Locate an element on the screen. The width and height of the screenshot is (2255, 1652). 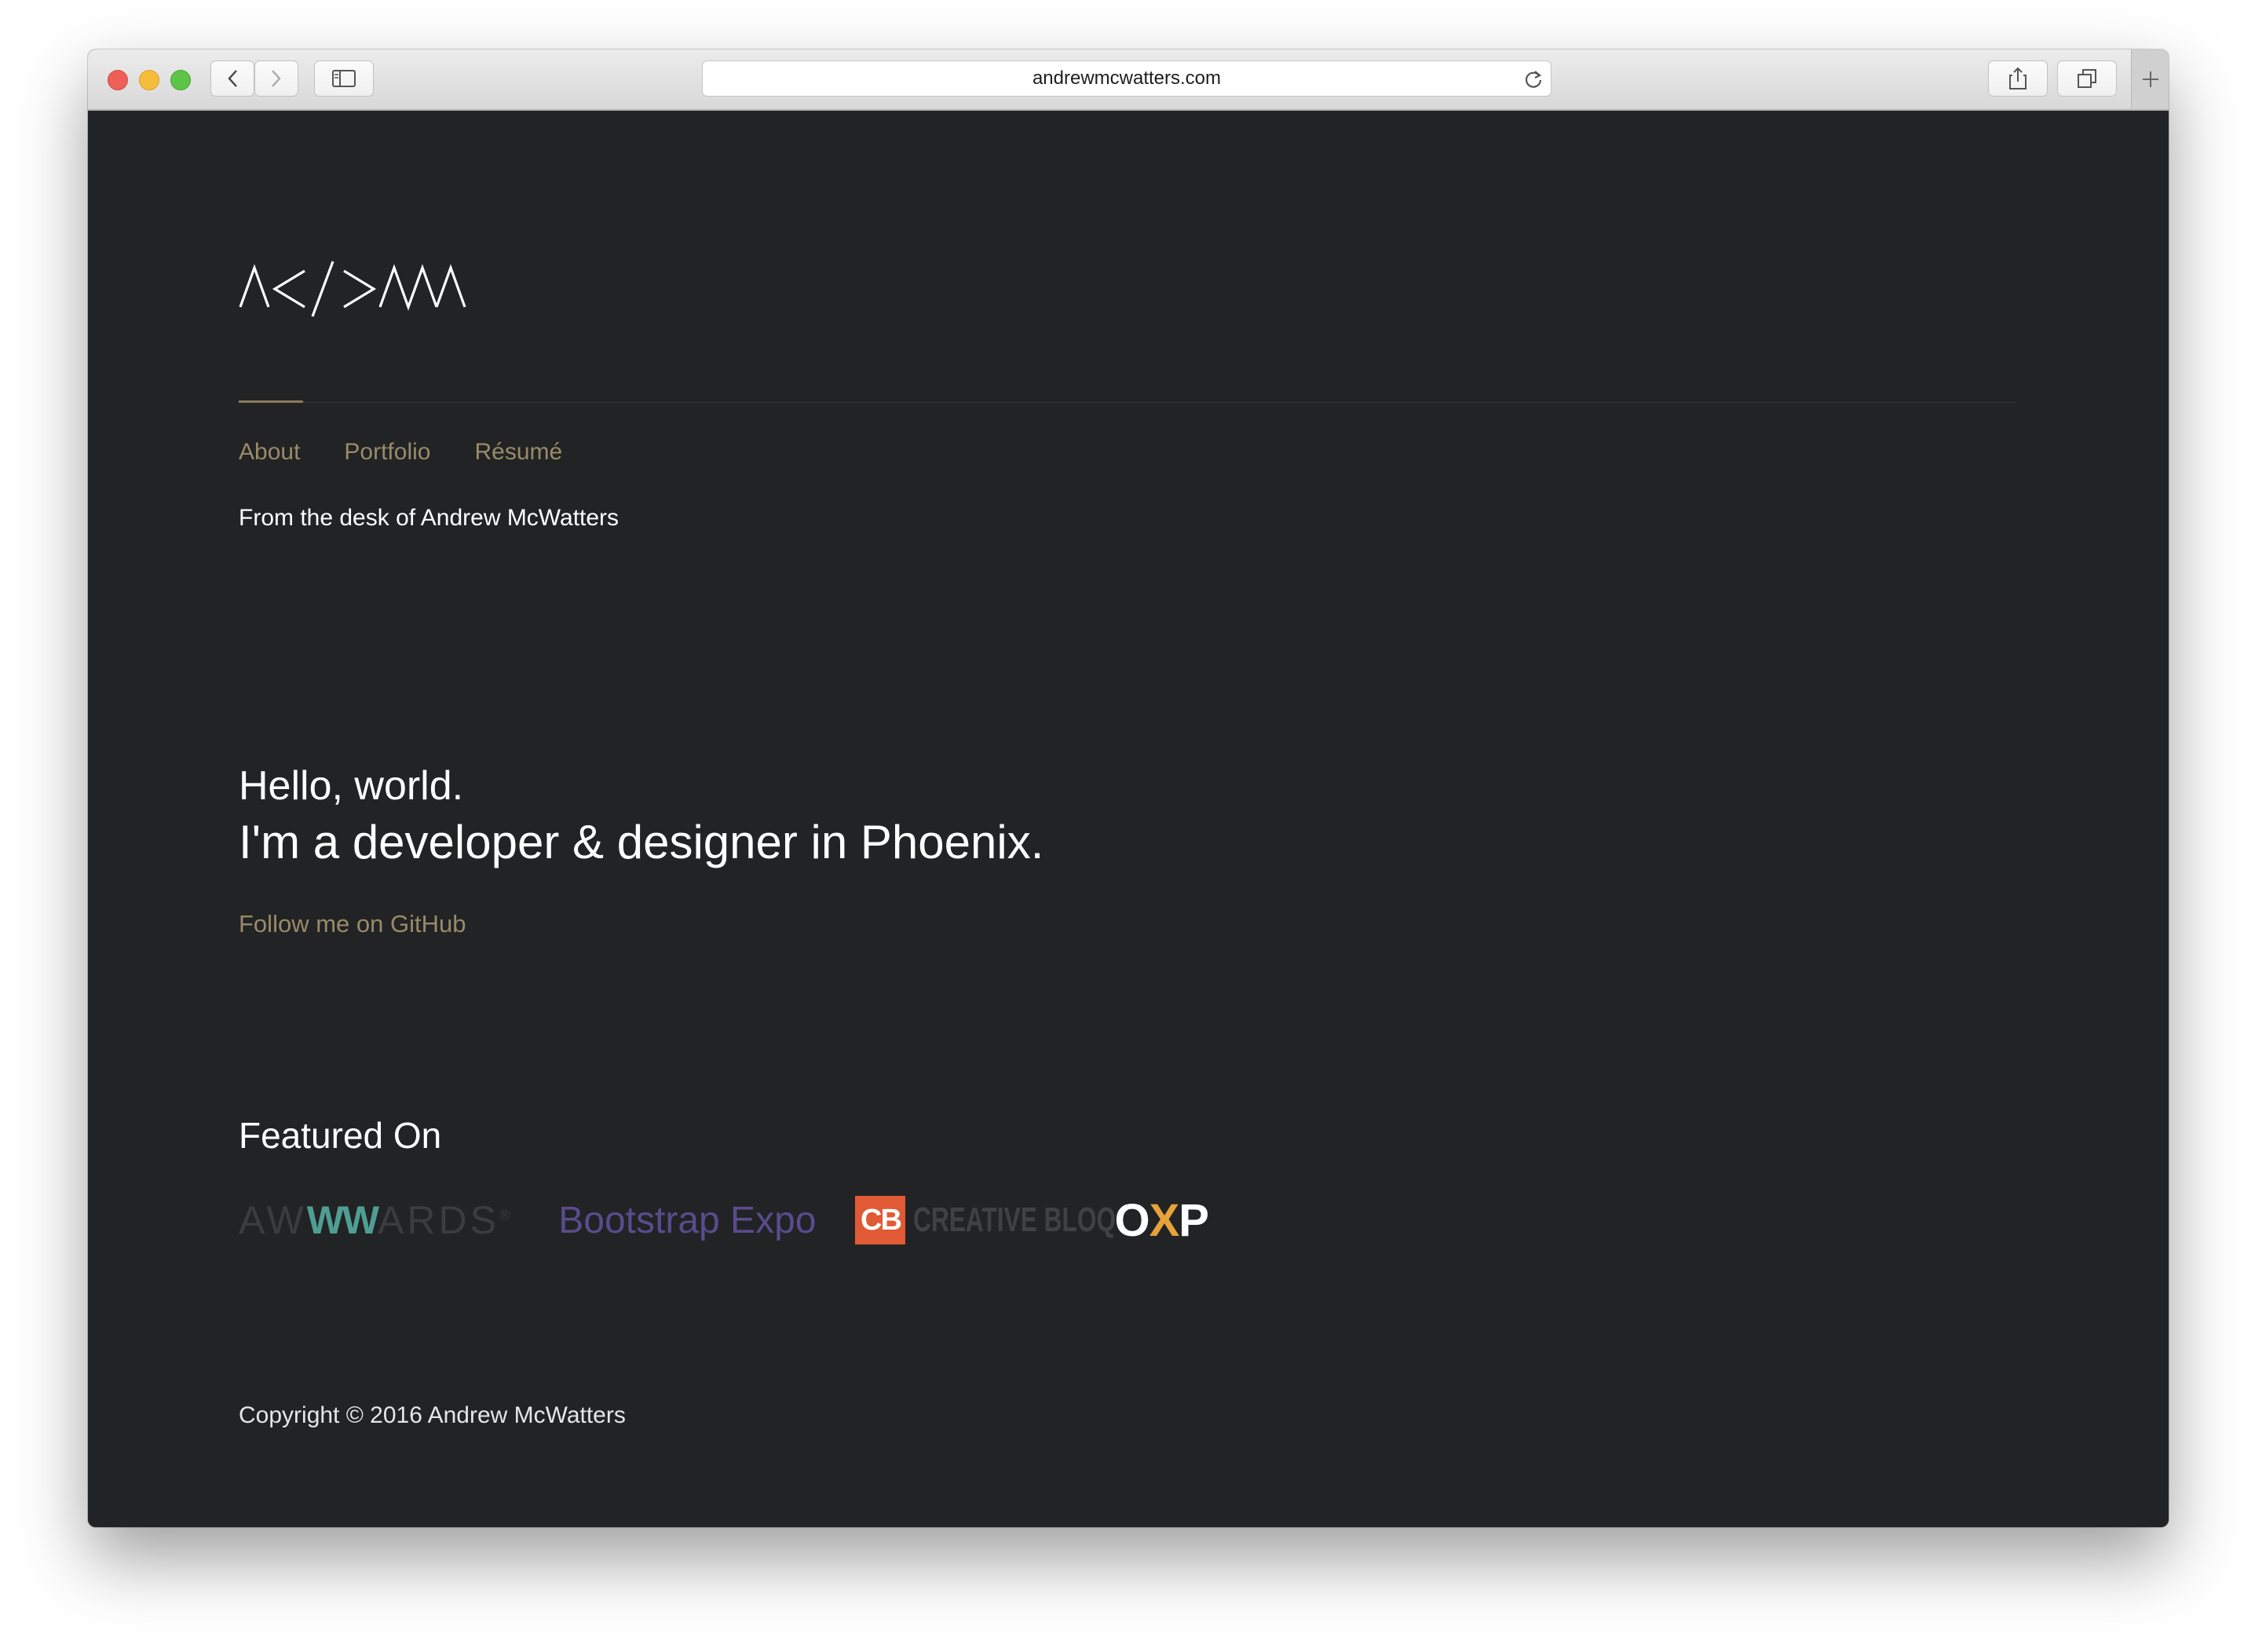
tabs-overview-button is located at coordinates (2087, 78).